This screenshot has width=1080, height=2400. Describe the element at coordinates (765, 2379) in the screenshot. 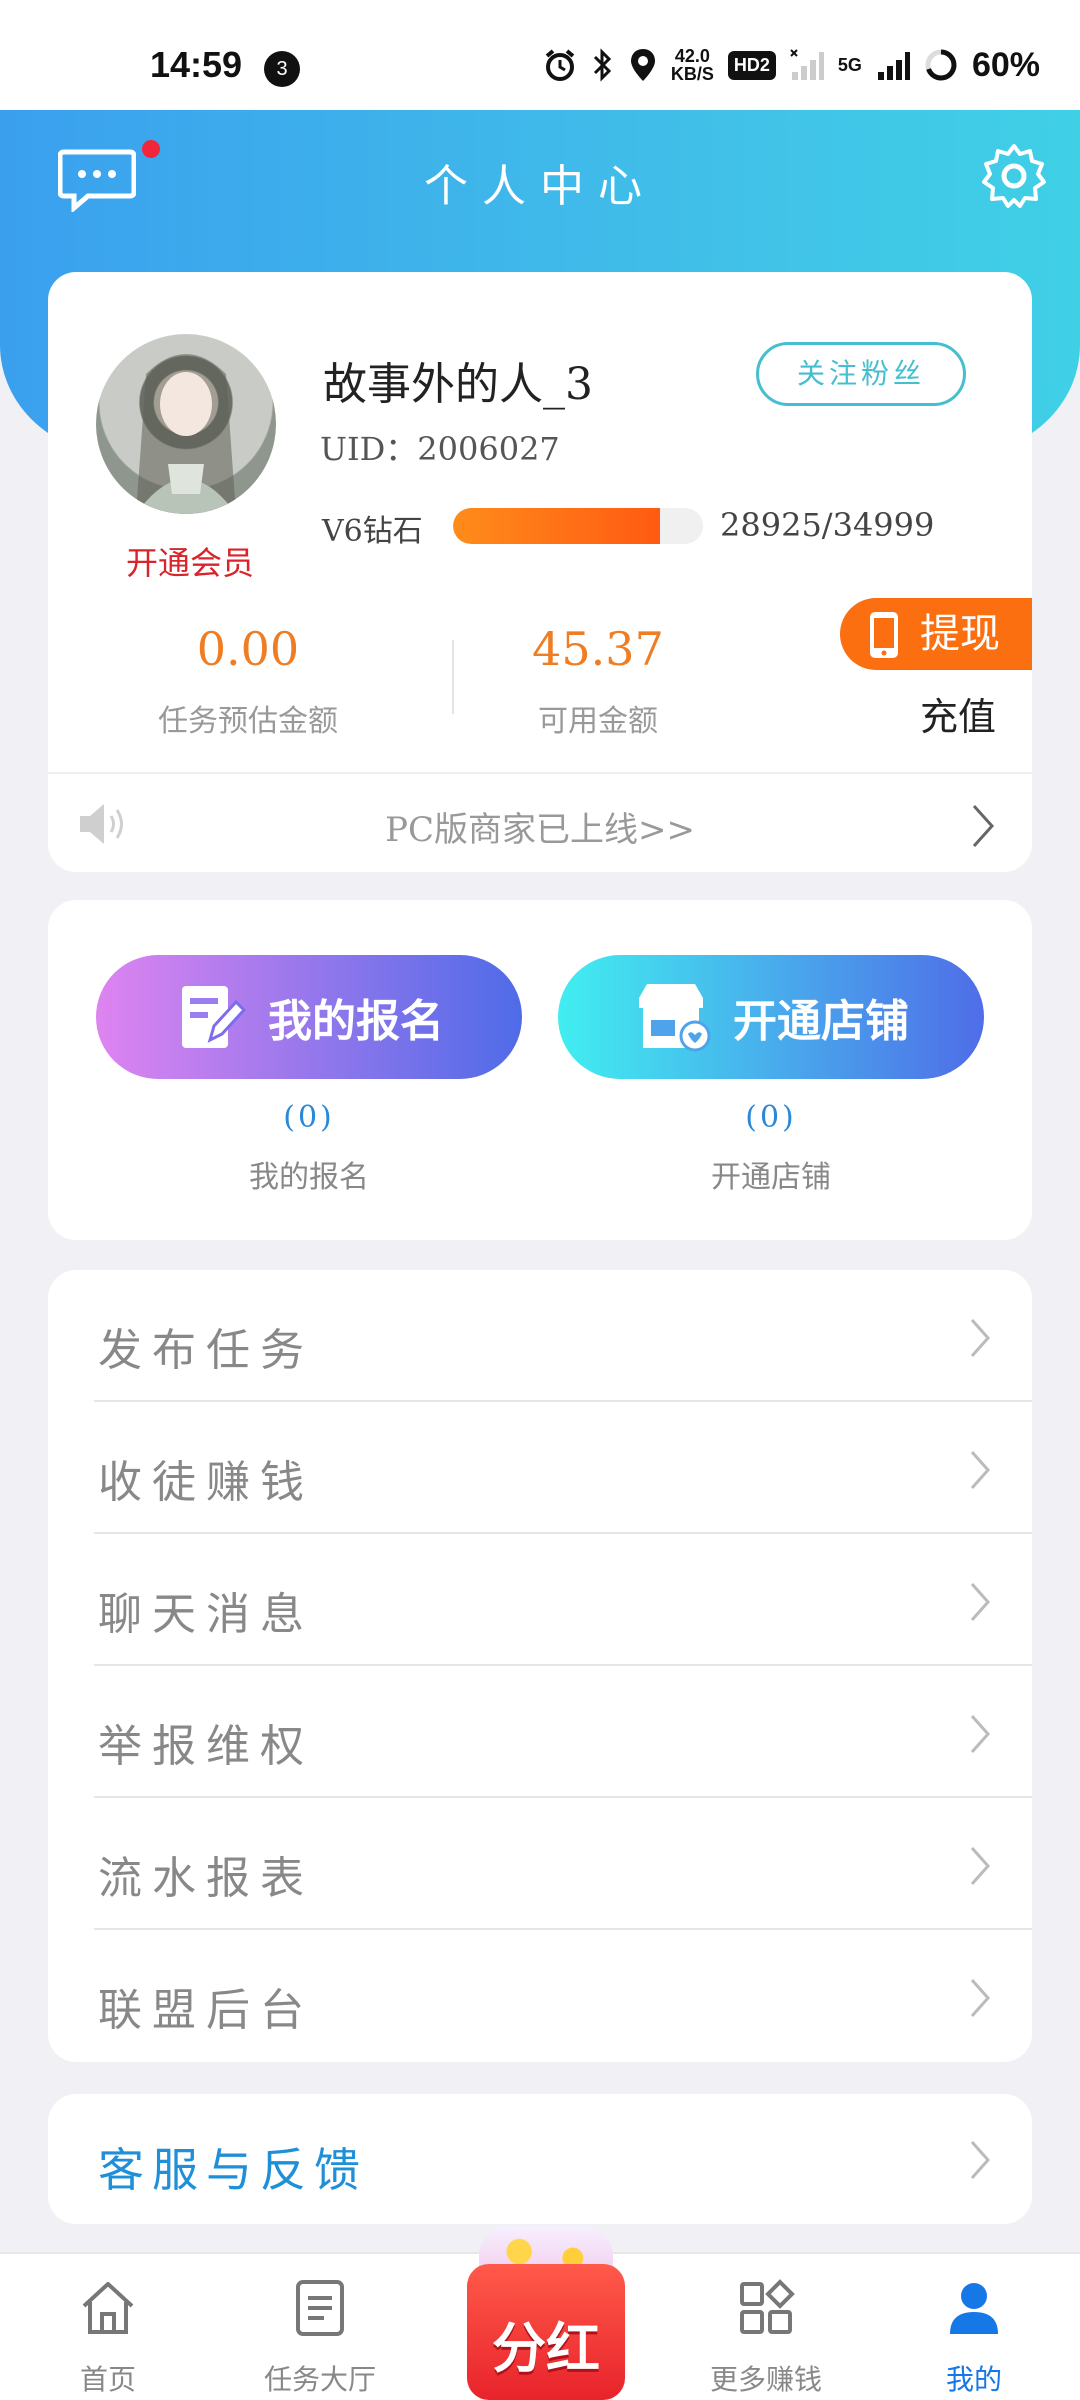

I see `tab-more-earnings-label: 更多赚钱` at that location.